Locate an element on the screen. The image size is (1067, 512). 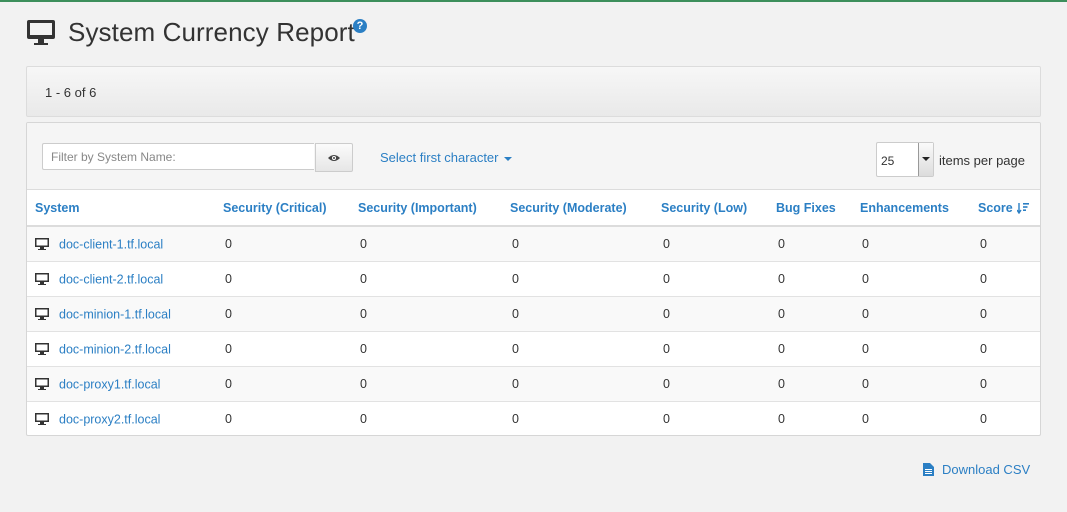
column-header-security-important: Security (Important) is located at coordinates (434, 208).